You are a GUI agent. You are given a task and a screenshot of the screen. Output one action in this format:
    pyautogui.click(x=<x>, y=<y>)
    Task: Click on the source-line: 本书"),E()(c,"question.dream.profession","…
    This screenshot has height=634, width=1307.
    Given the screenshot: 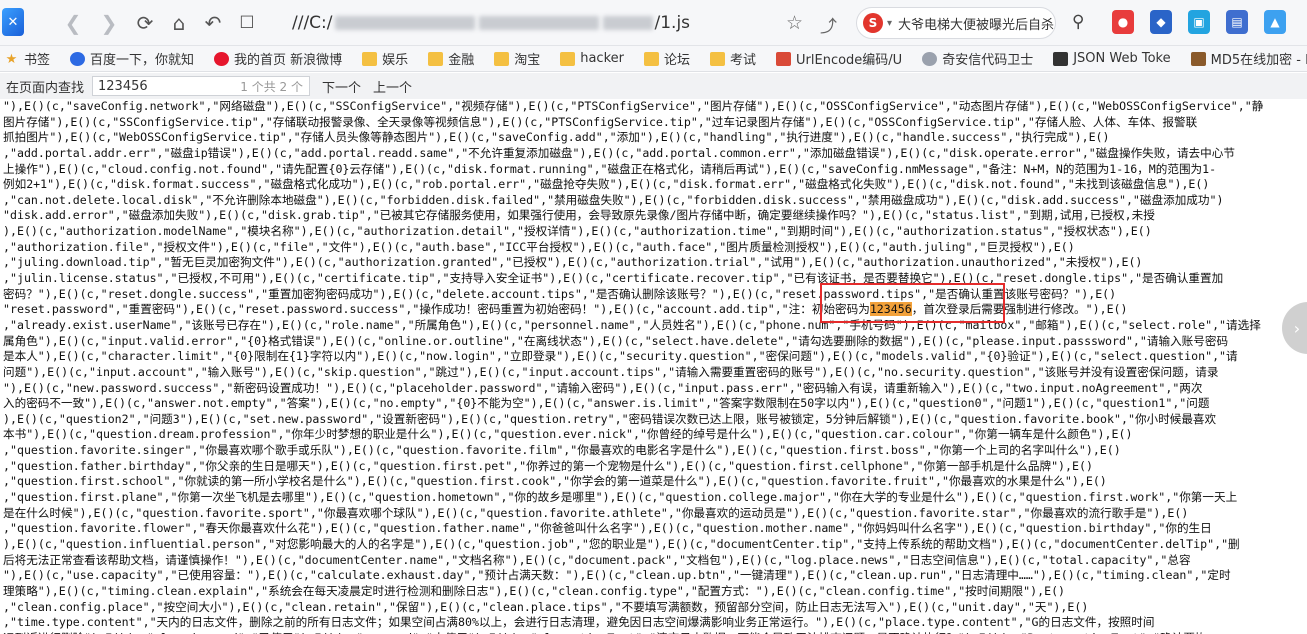 What is the action you would take?
    pyautogui.click(x=568, y=434)
    